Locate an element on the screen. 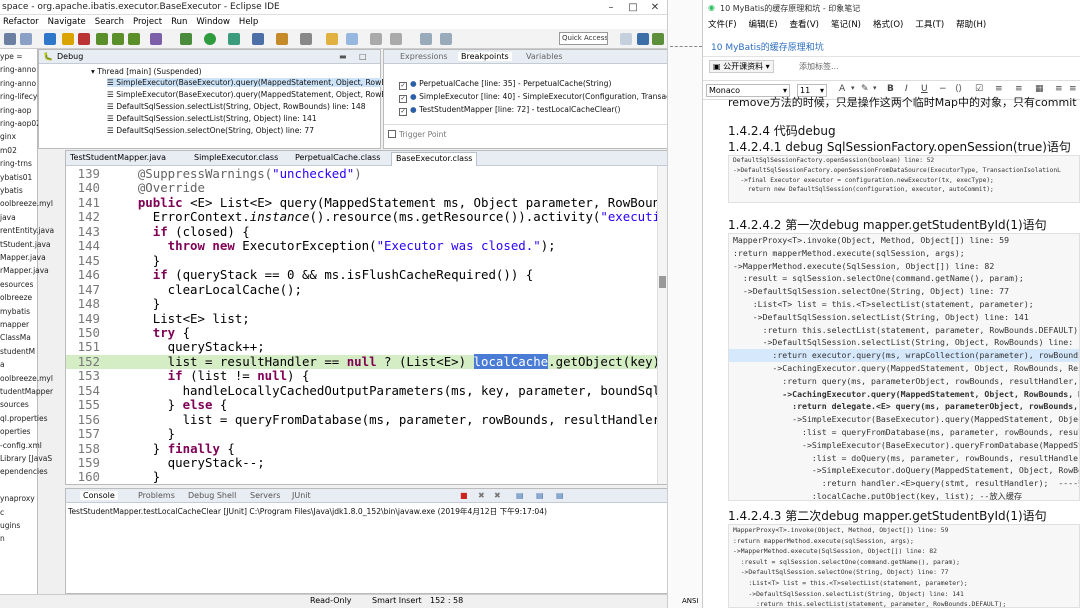 This screenshot has height=608, width=1080. menu-file: 文件(F) is located at coordinates (722, 25).